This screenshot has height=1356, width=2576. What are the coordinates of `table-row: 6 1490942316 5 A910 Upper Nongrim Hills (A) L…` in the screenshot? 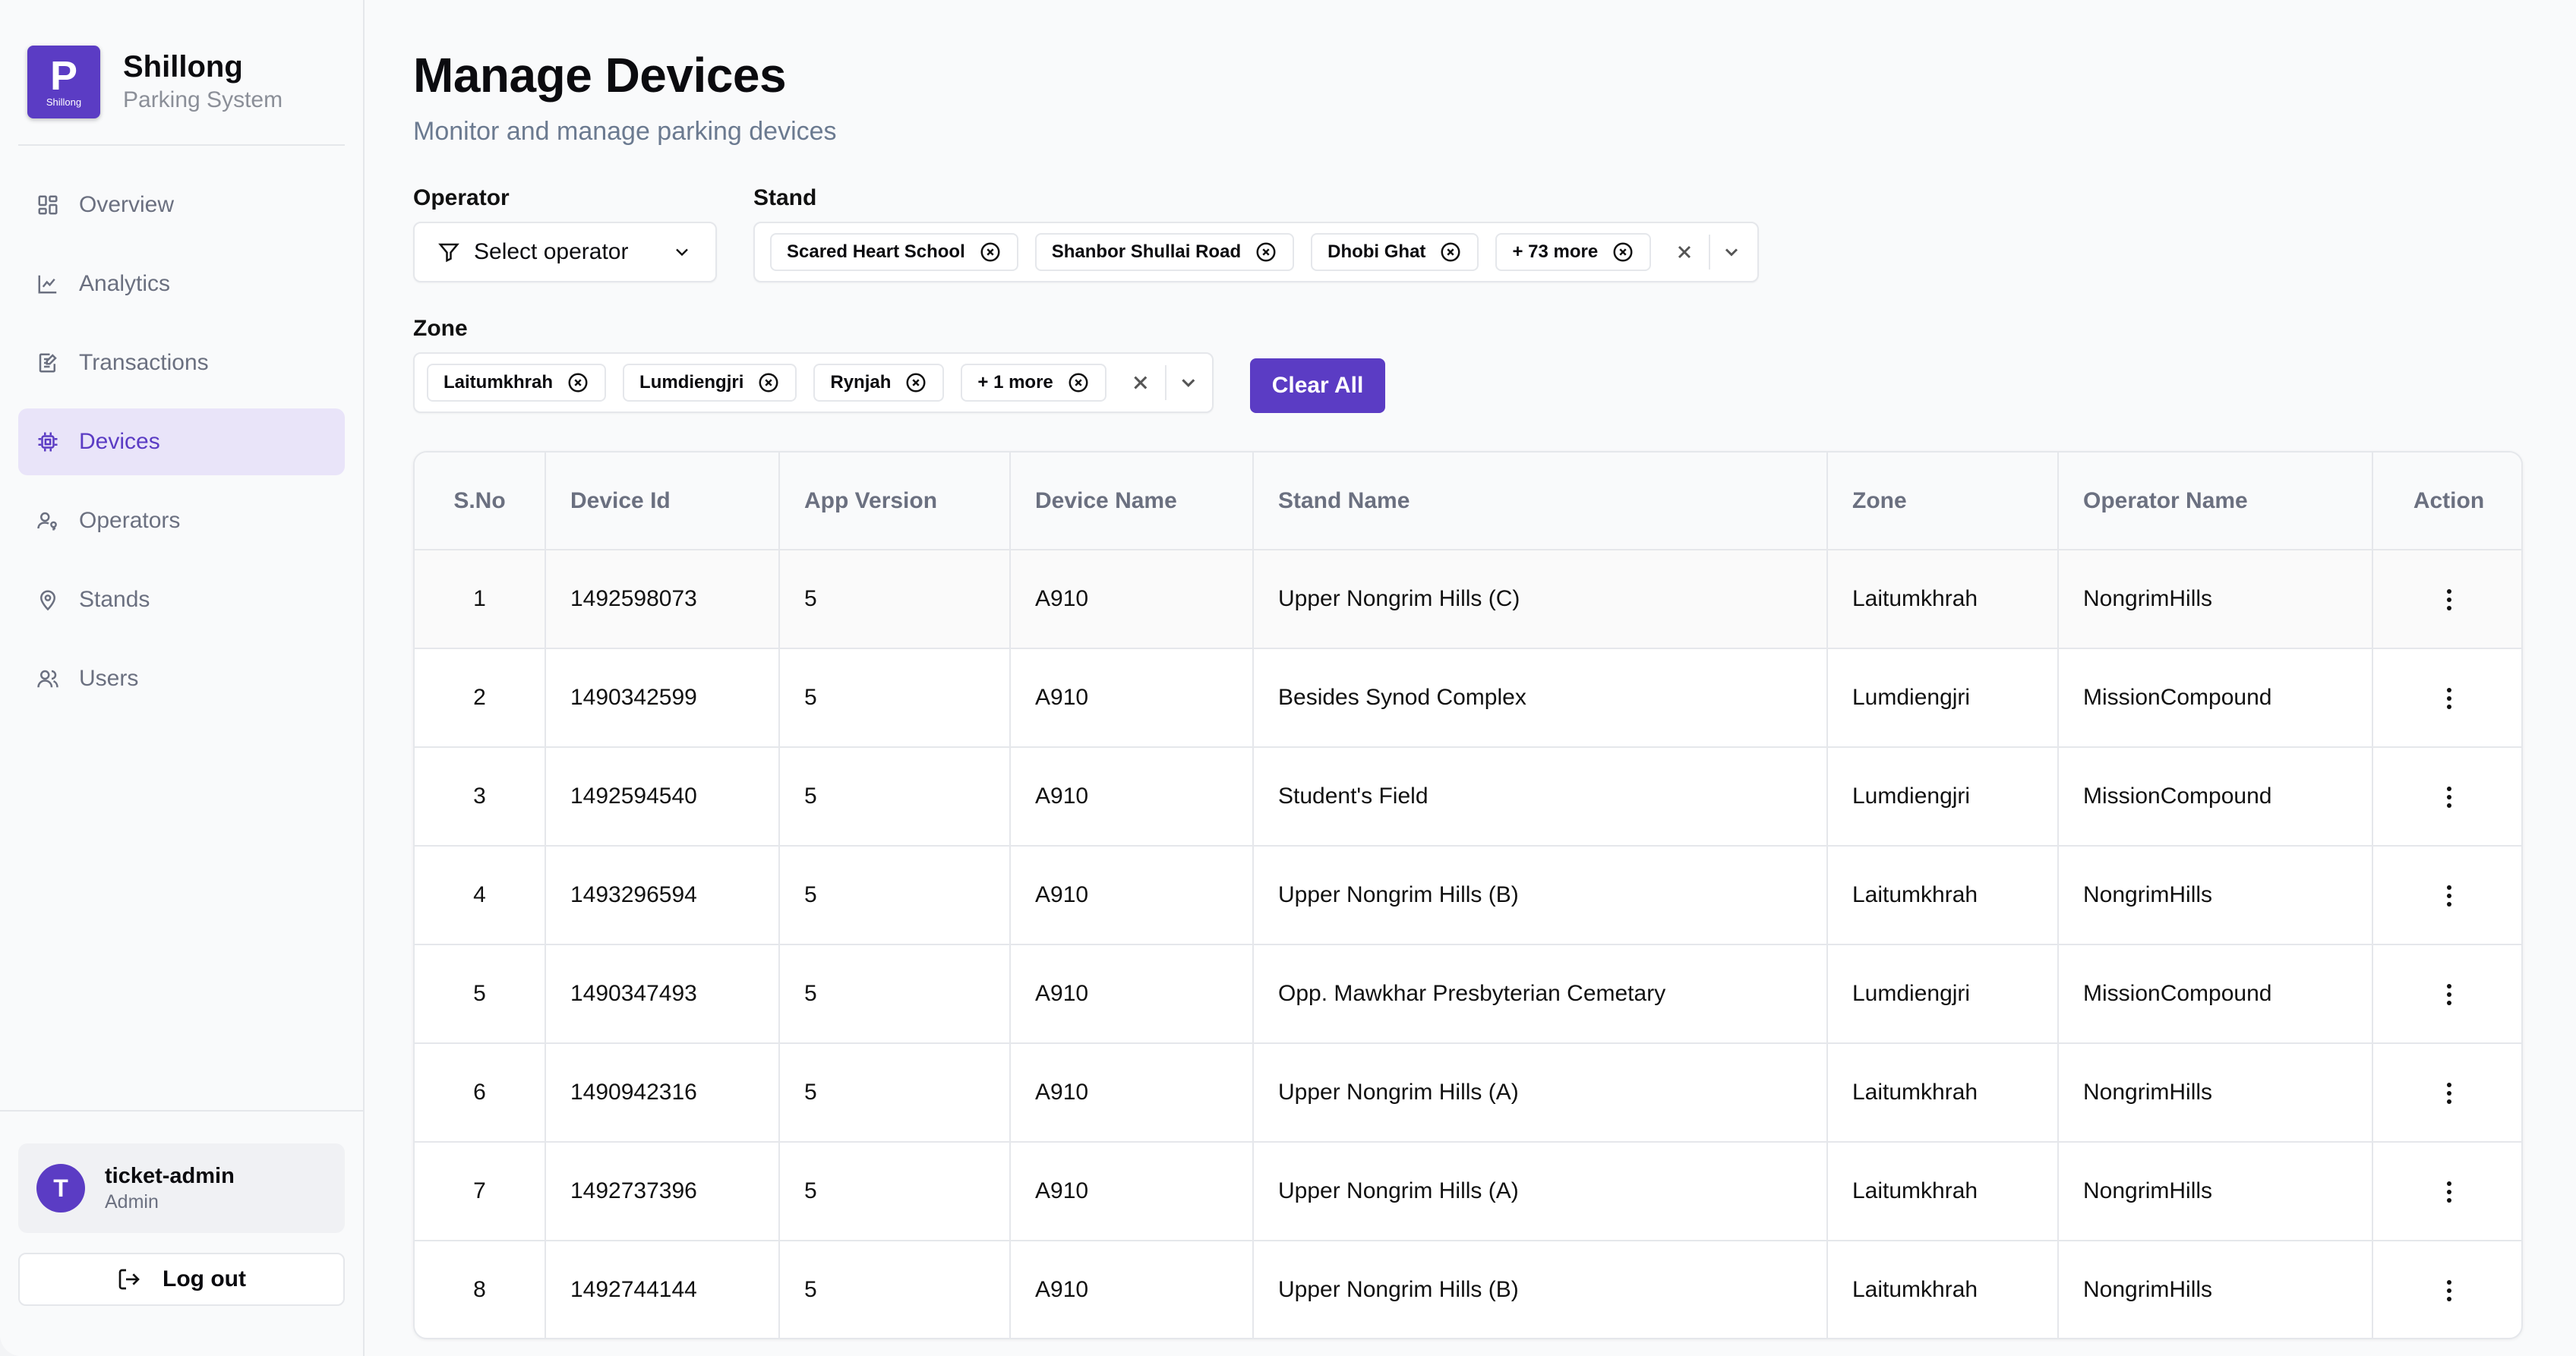 It's located at (1468, 1093).